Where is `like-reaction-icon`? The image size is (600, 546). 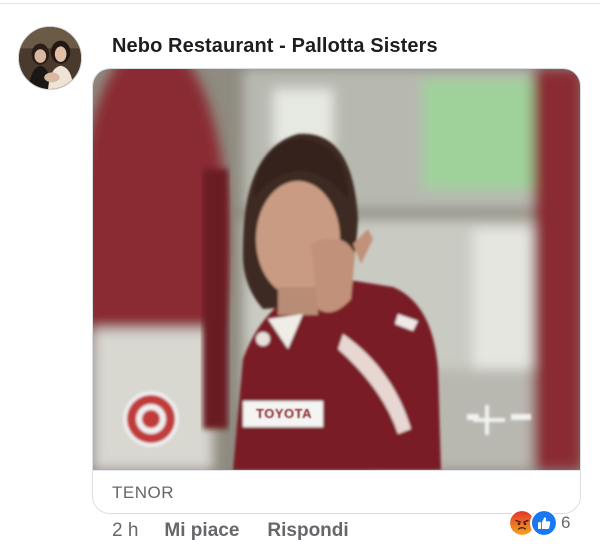 like-reaction-icon is located at coordinates (544, 523).